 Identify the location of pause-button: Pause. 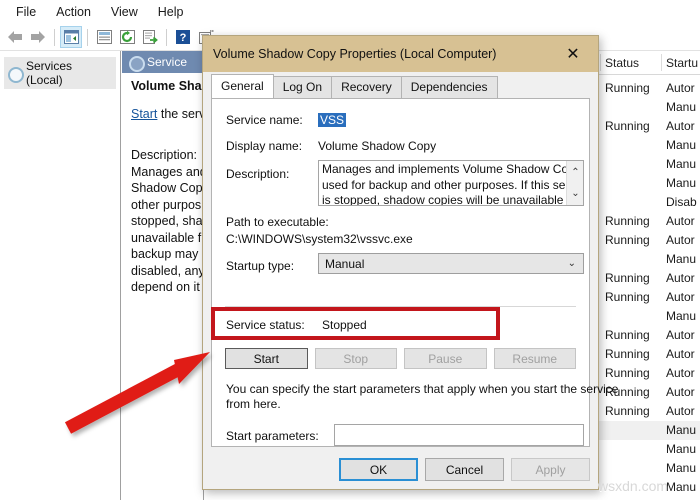
(445, 358).